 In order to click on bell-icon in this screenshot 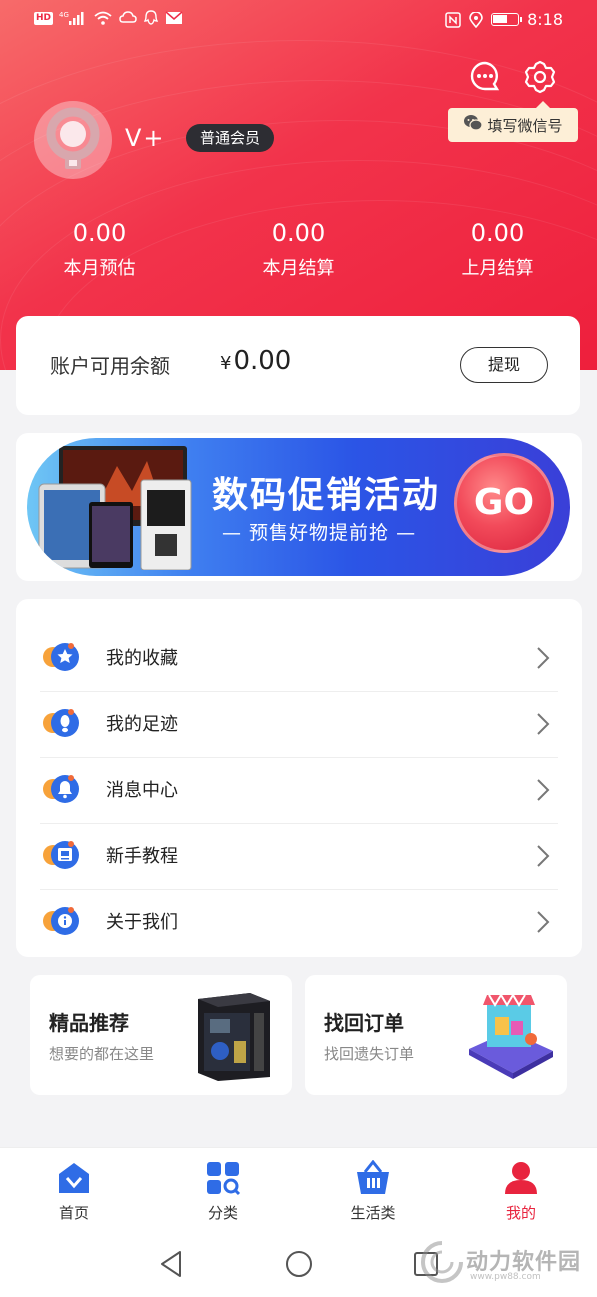, I will do `click(63, 791)`.